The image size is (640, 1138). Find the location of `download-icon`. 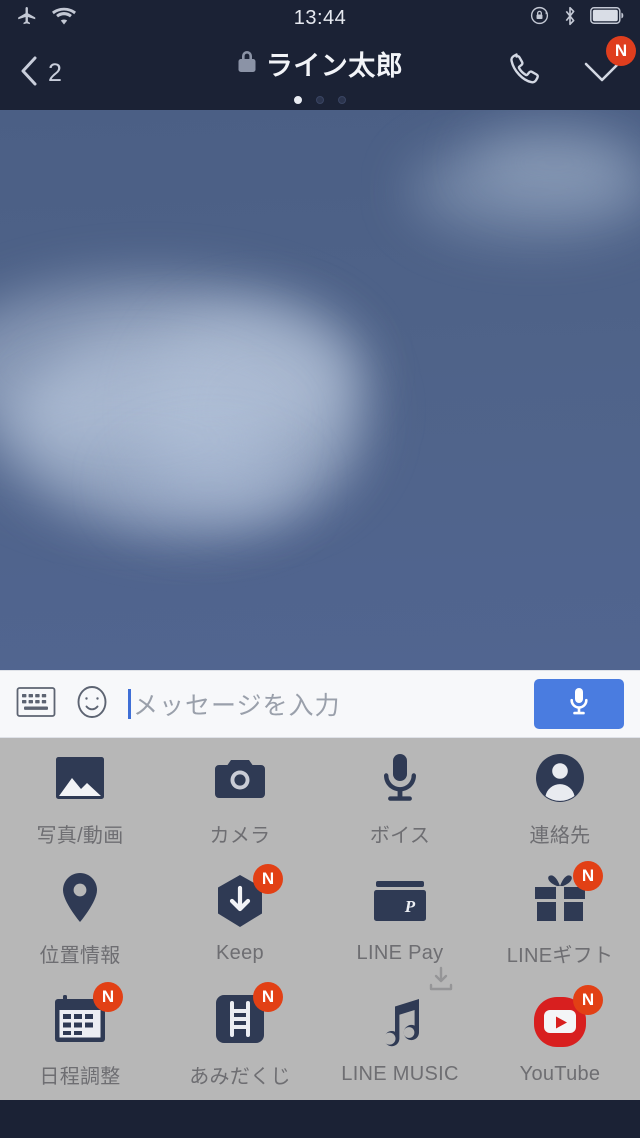

download-icon is located at coordinates (441, 981).